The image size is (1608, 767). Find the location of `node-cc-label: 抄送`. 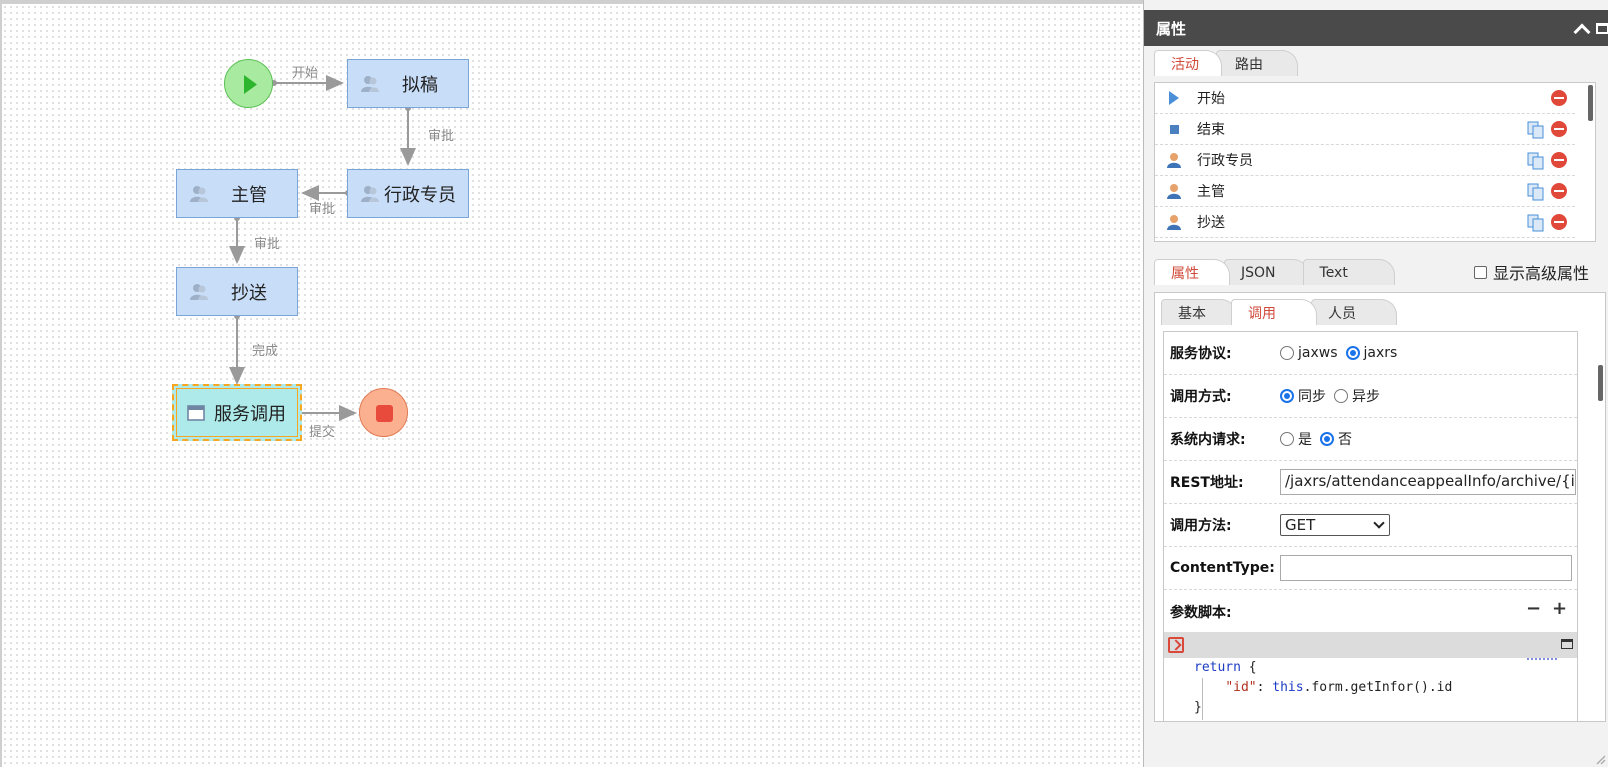

node-cc-label: 抄送 is located at coordinates (249, 293).